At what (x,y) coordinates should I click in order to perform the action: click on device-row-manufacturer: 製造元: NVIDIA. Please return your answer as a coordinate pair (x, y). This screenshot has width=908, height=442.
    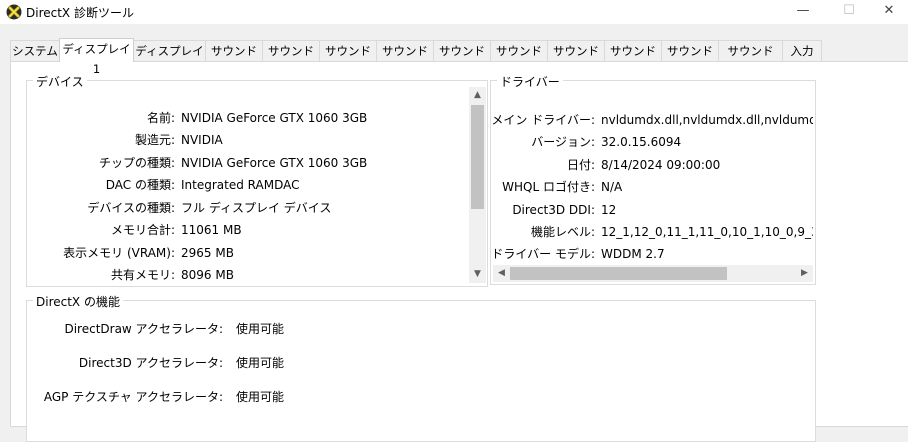
    Looking at the image, I should click on (242, 140).